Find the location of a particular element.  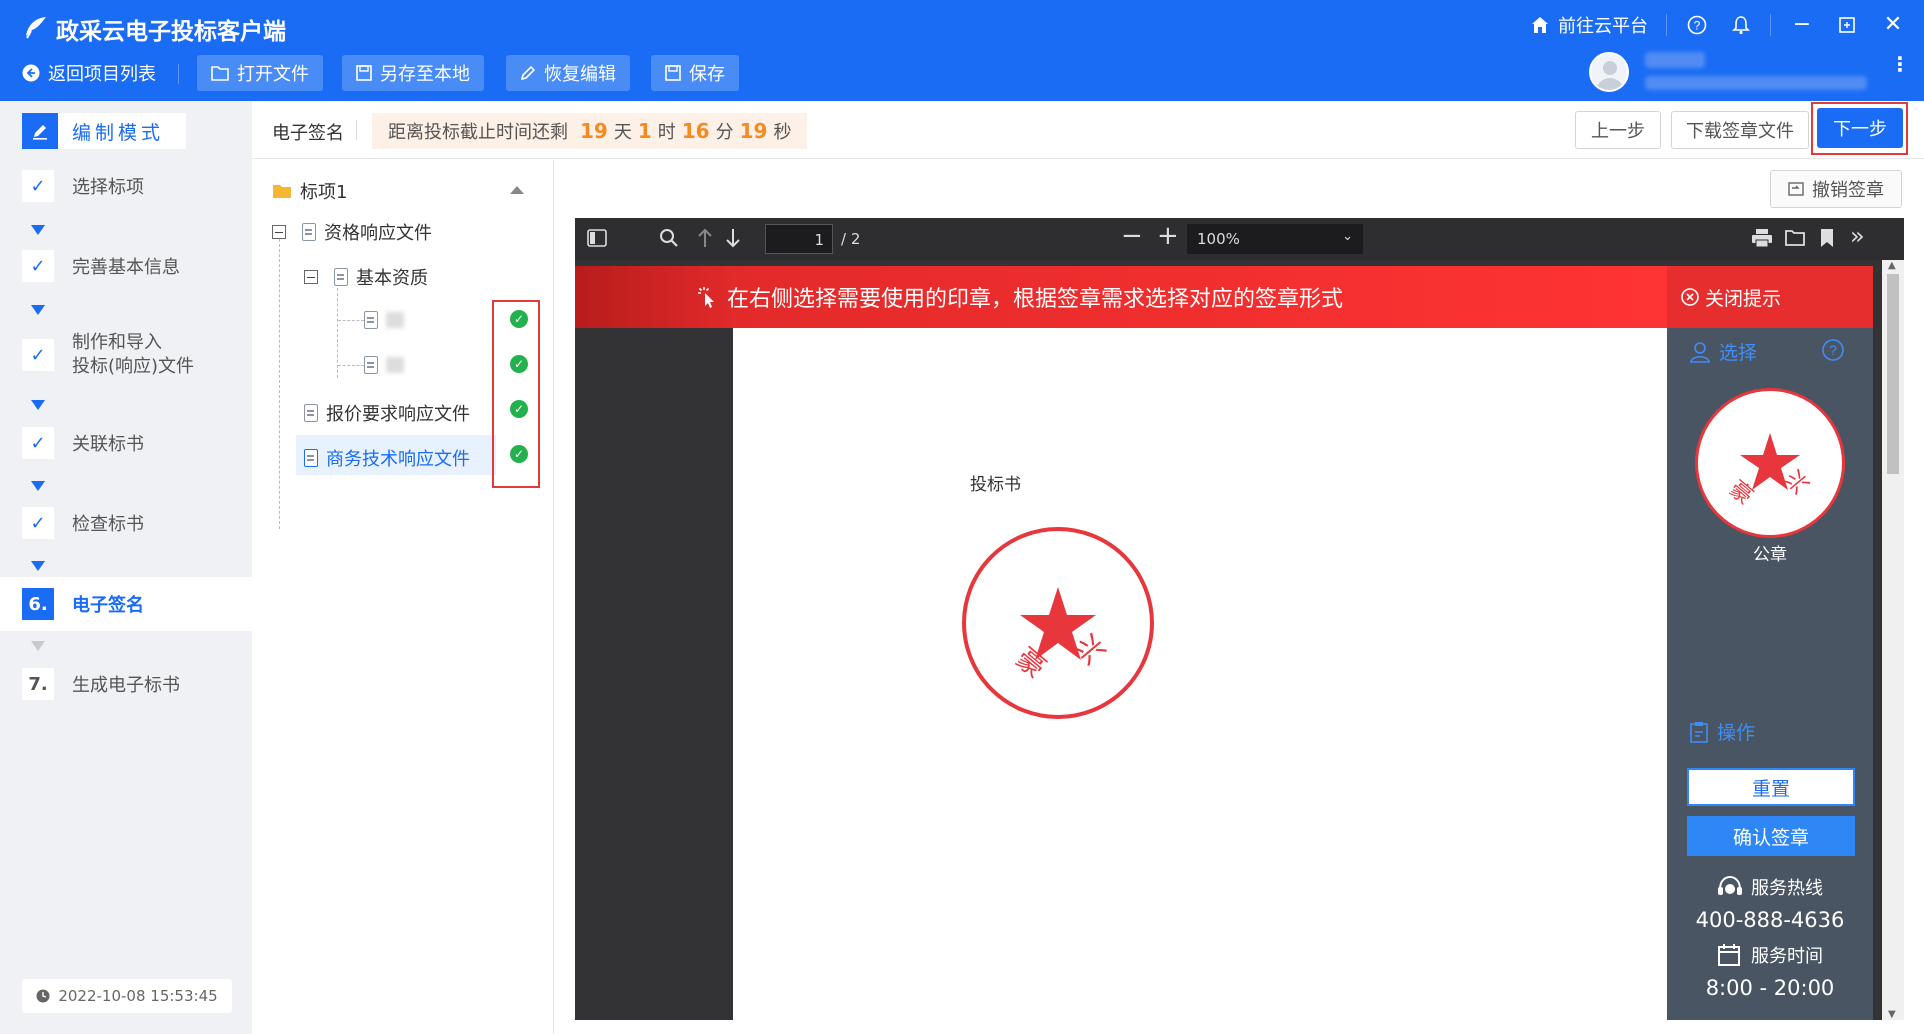

step-generate-bid: 7. 生成电子标书 is located at coordinates (101, 684).